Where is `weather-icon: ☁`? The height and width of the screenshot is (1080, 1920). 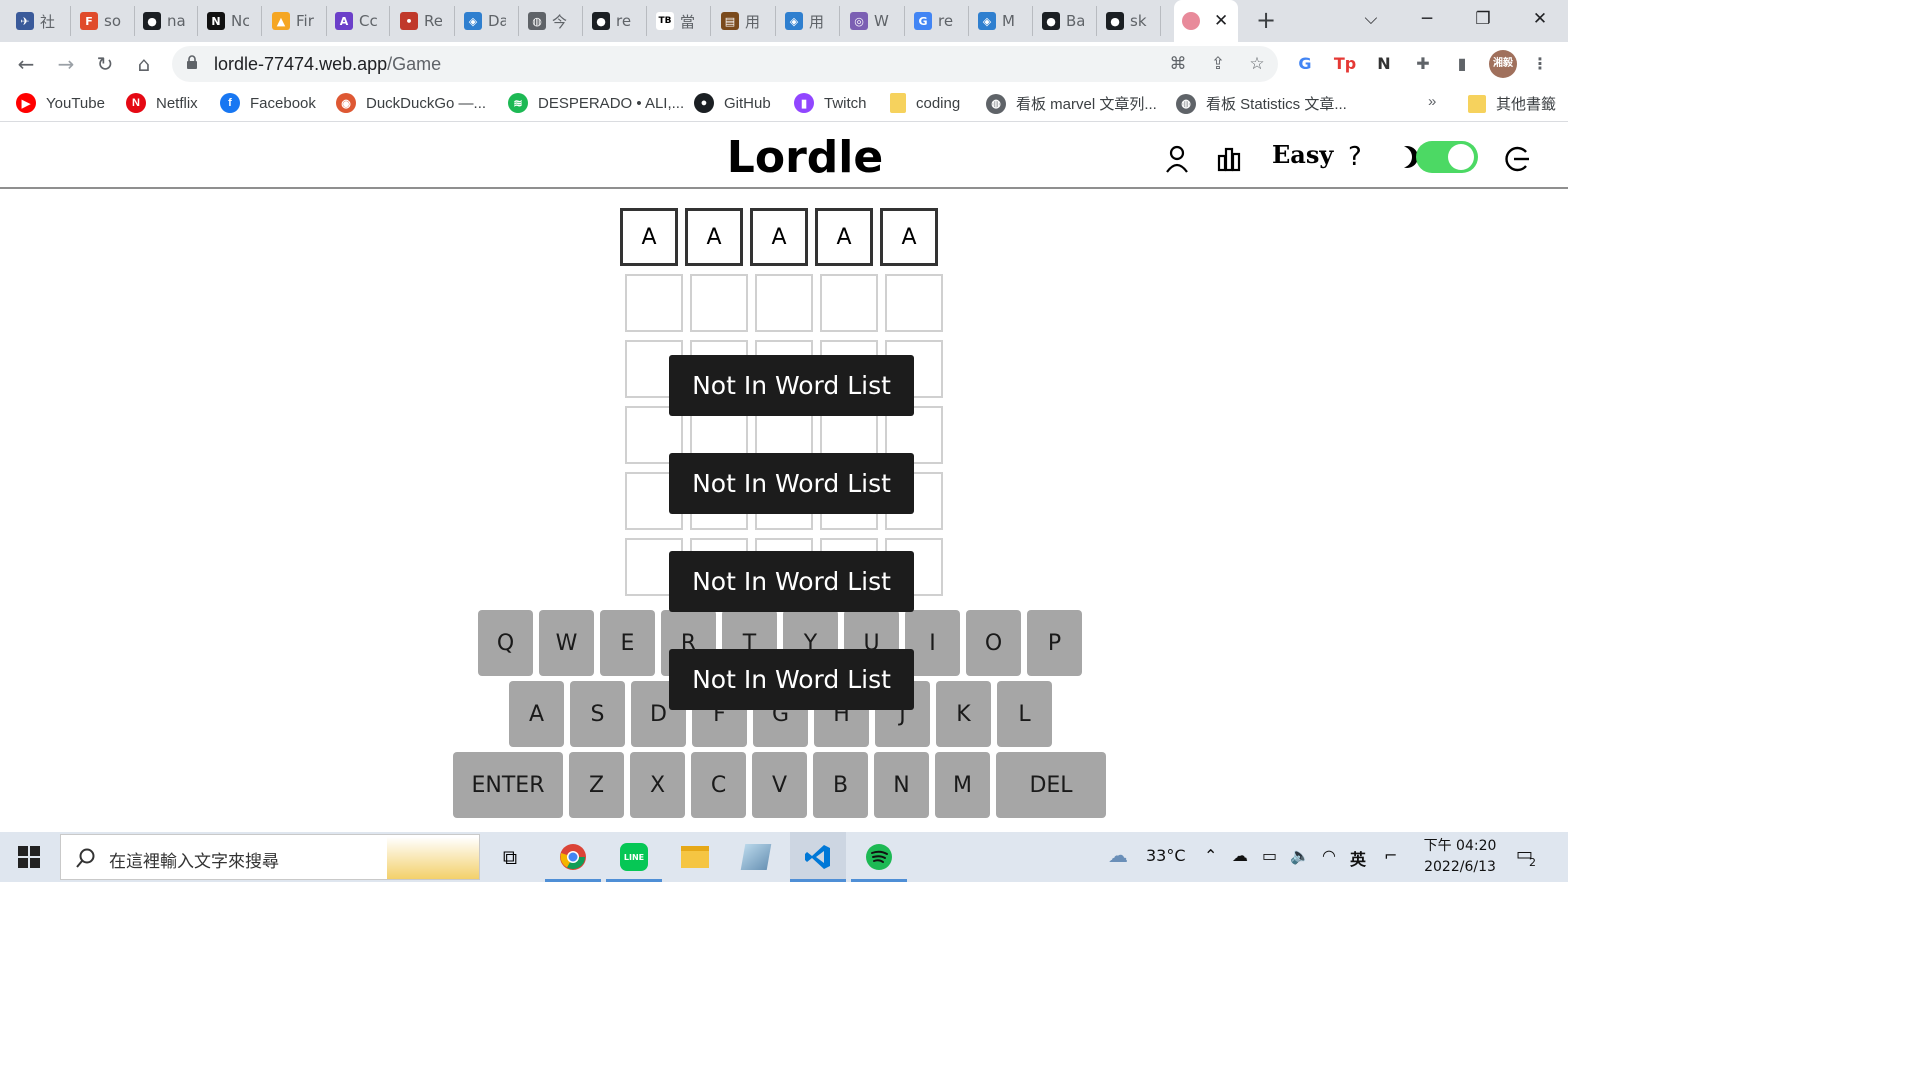 weather-icon: ☁ is located at coordinates (1118, 855).